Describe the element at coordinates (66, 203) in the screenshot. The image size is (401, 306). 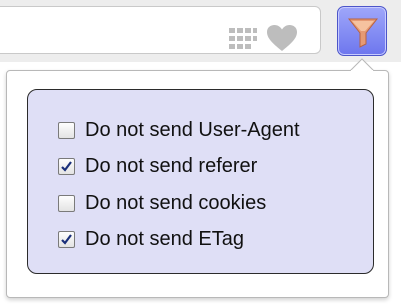
I see `checkbox-cookies` at that location.